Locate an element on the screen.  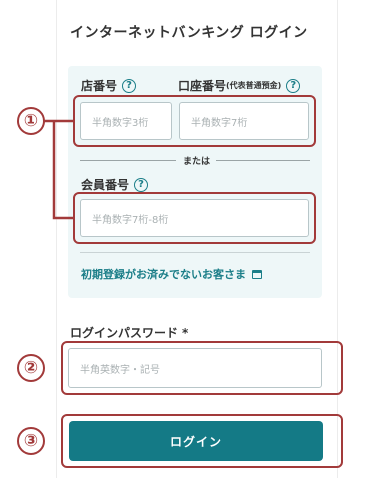
first-time-registration-link: 初期登録がお済みでないお客さま is located at coordinates (171, 274).